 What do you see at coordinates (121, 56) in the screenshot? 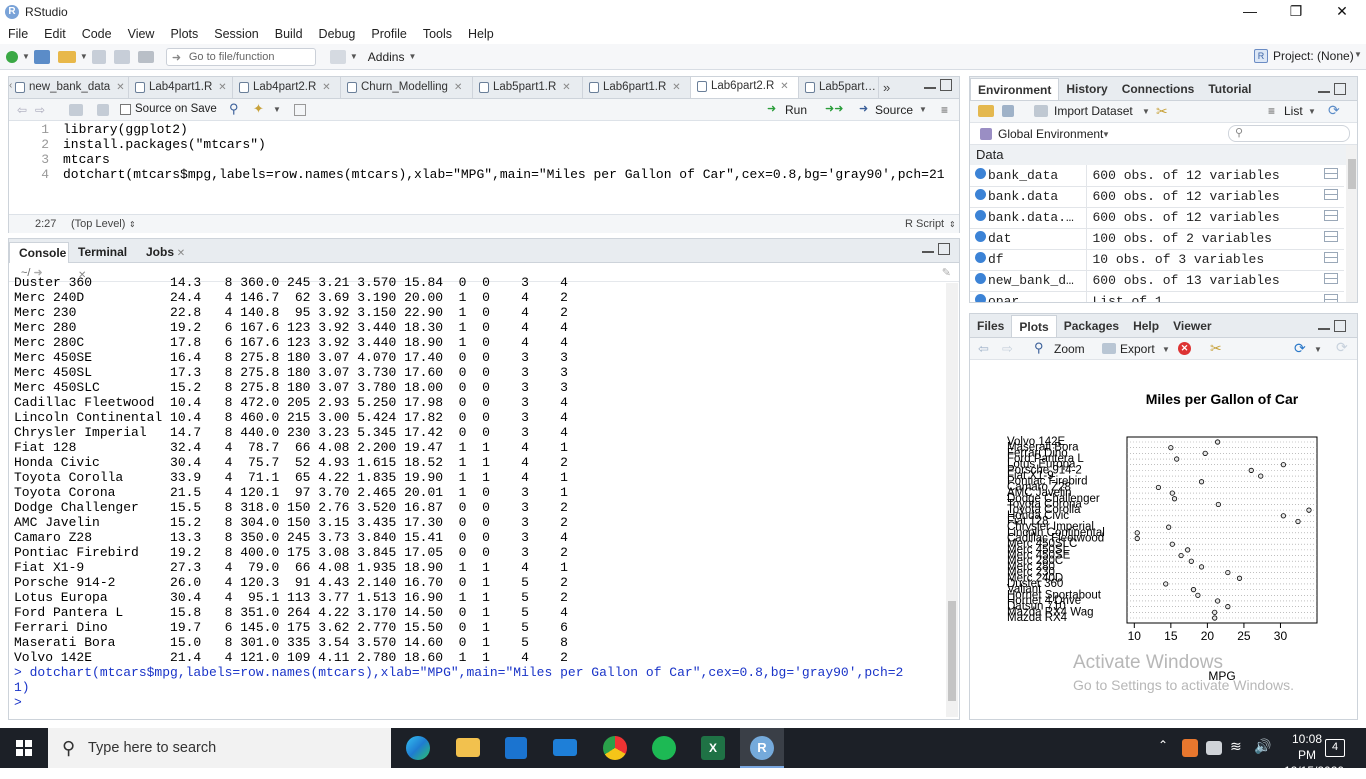
I see `save-all-icon` at bounding box center [121, 56].